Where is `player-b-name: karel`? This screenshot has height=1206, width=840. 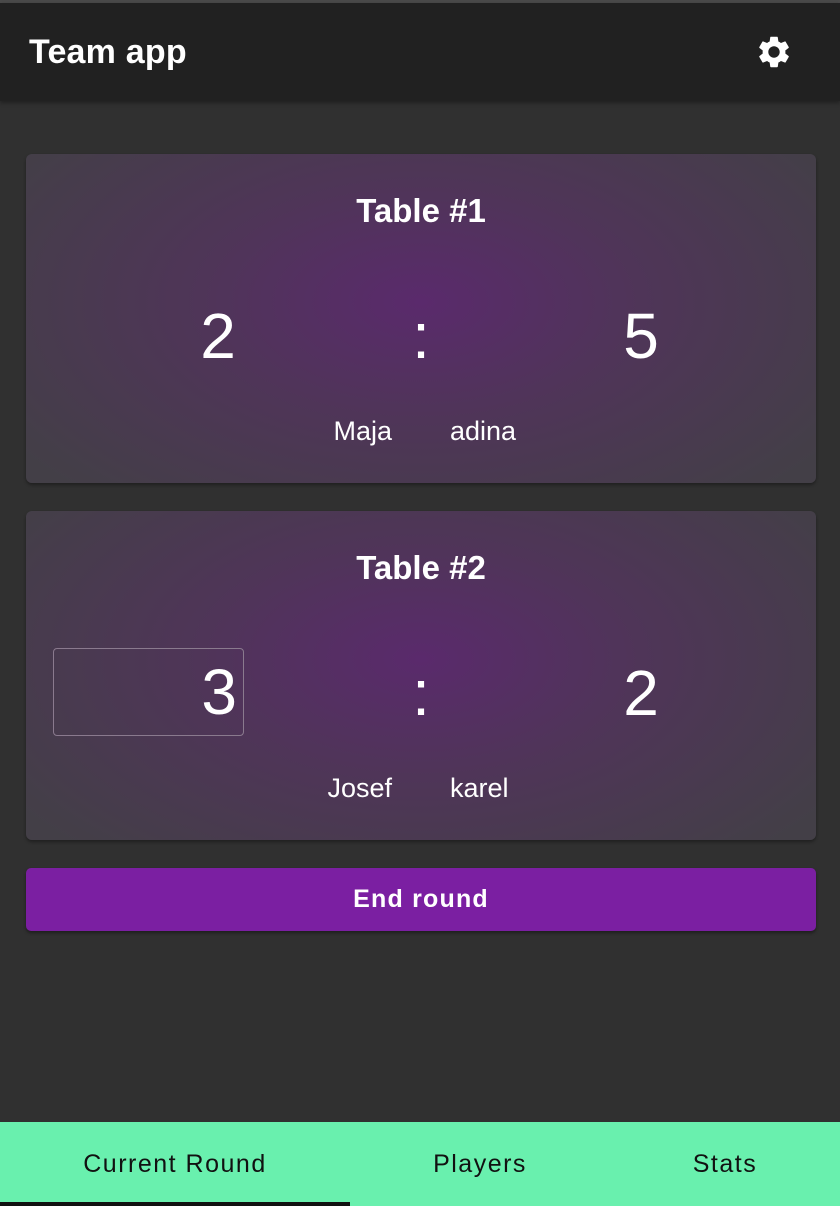 player-b-name: karel is located at coordinates (479, 788).